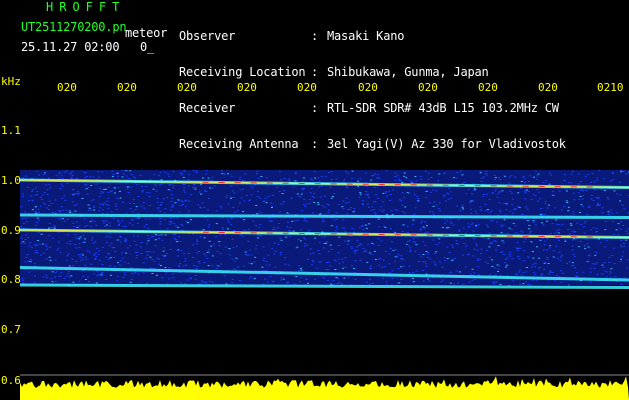 The height and width of the screenshot is (400, 629). What do you see at coordinates (11, 81) in the screenshot?
I see `y-axis-unit: kHz` at bounding box center [11, 81].